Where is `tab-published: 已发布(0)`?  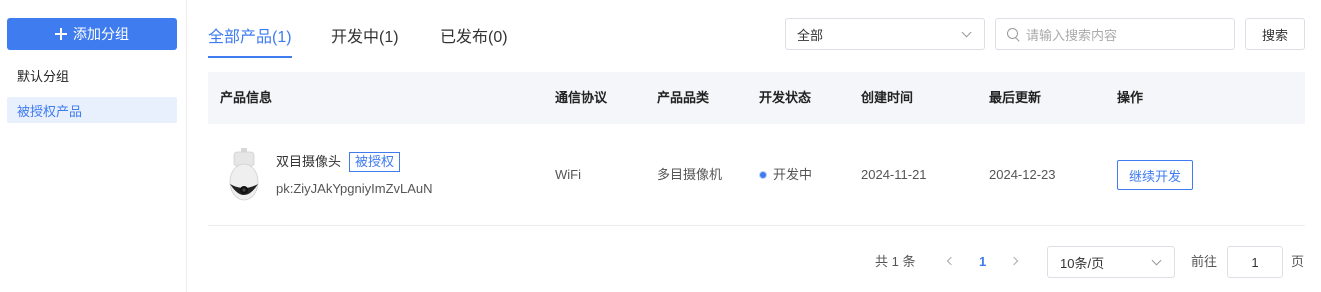 tab-published: 已发布(0) is located at coordinates (474, 40).